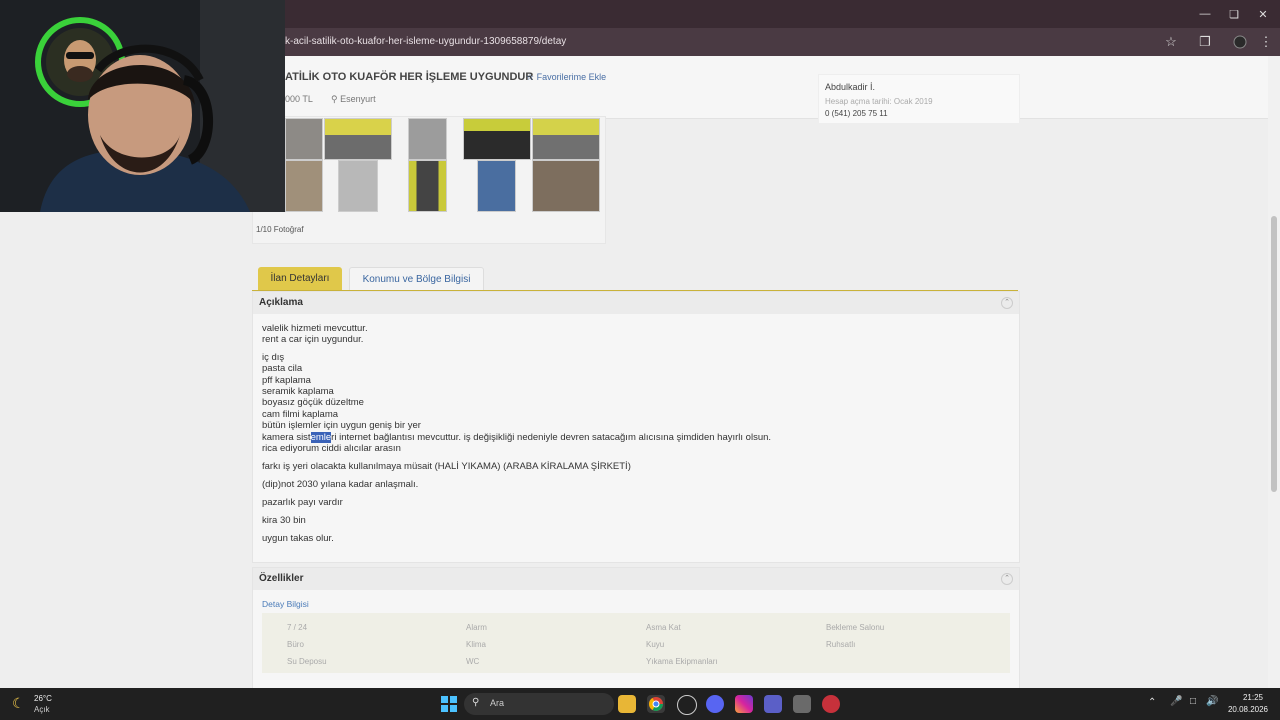 This screenshot has height=720, width=1280. I want to click on feature-item: Bekleme Salonu, so click(855, 627).